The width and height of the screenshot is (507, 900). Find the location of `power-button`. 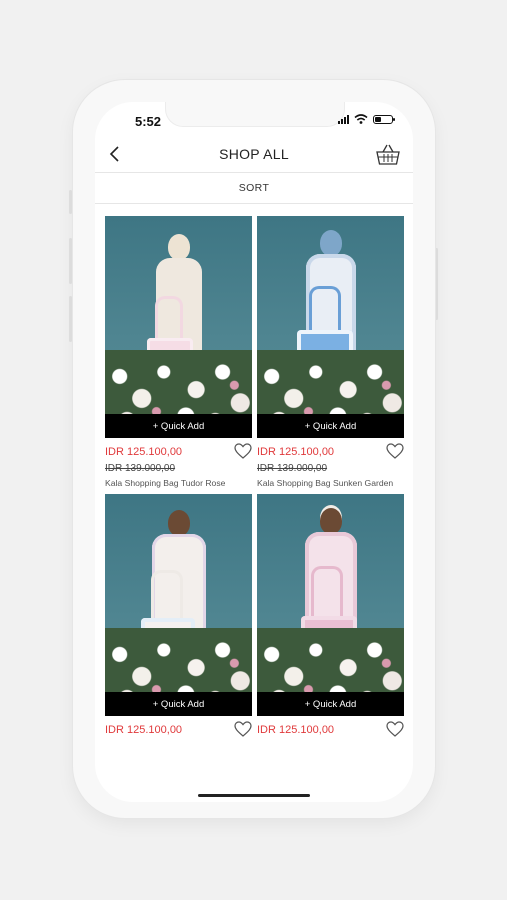

power-button is located at coordinates (436, 284).